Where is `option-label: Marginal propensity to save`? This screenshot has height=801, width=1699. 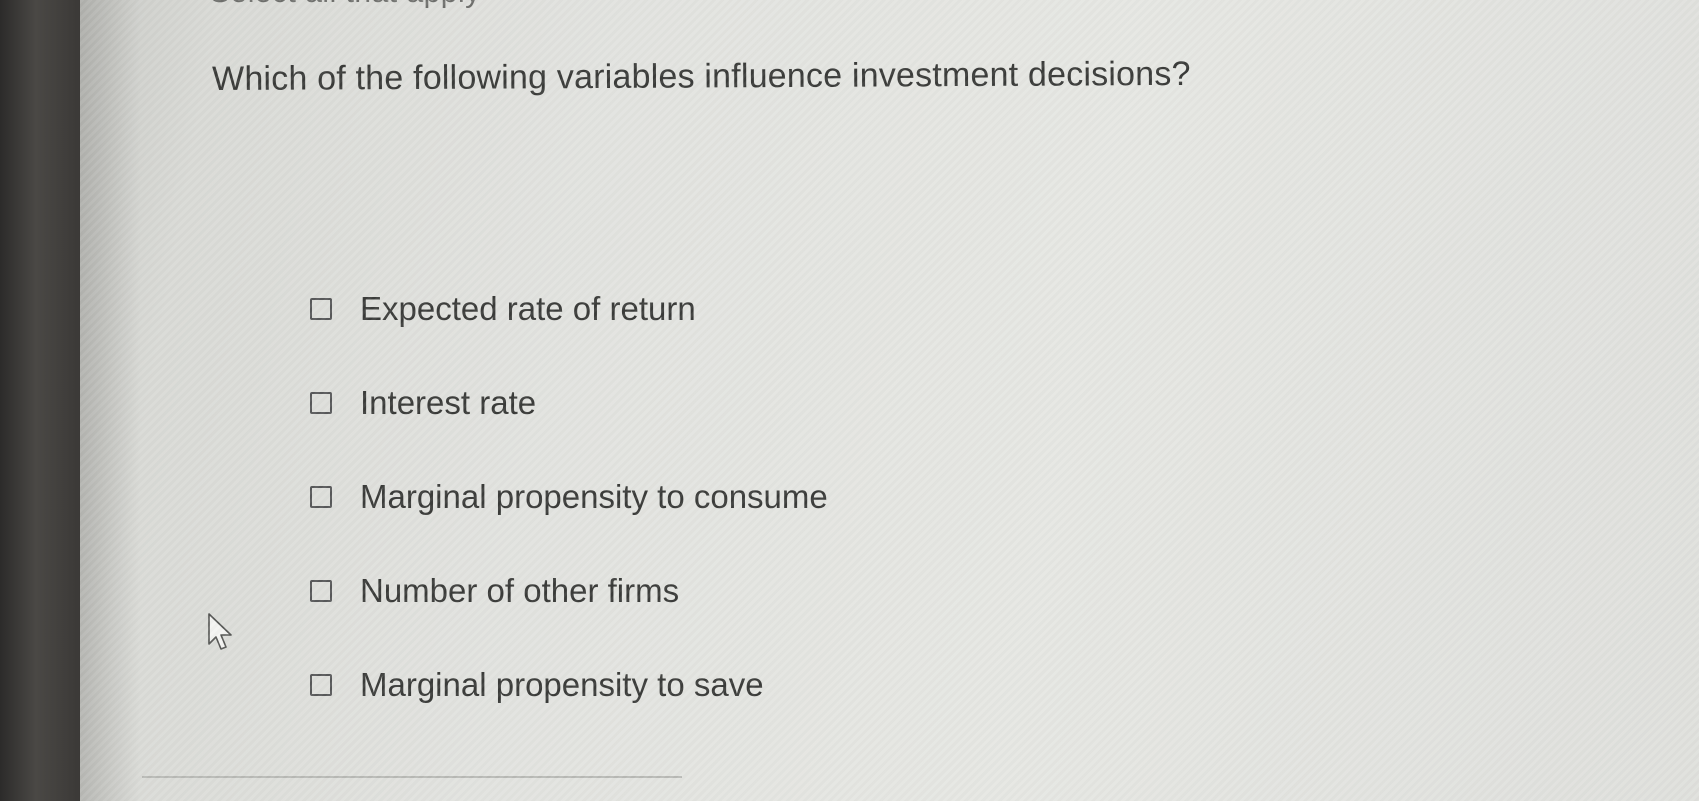 option-label: Marginal propensity to save is located at coordinates (562, 685).